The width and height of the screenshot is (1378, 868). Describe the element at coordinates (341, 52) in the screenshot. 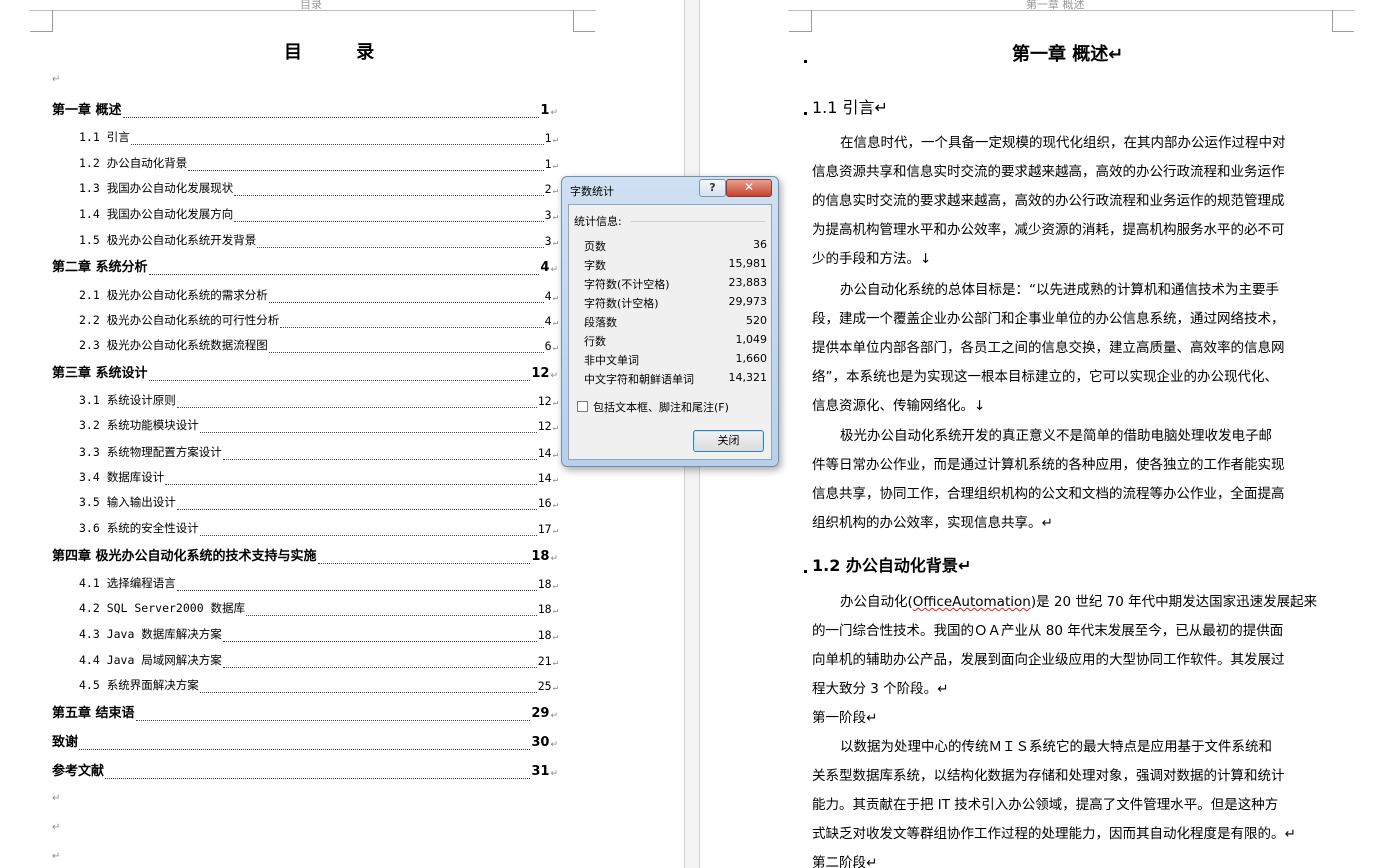

I see `toc-title: 目 录` at that location.